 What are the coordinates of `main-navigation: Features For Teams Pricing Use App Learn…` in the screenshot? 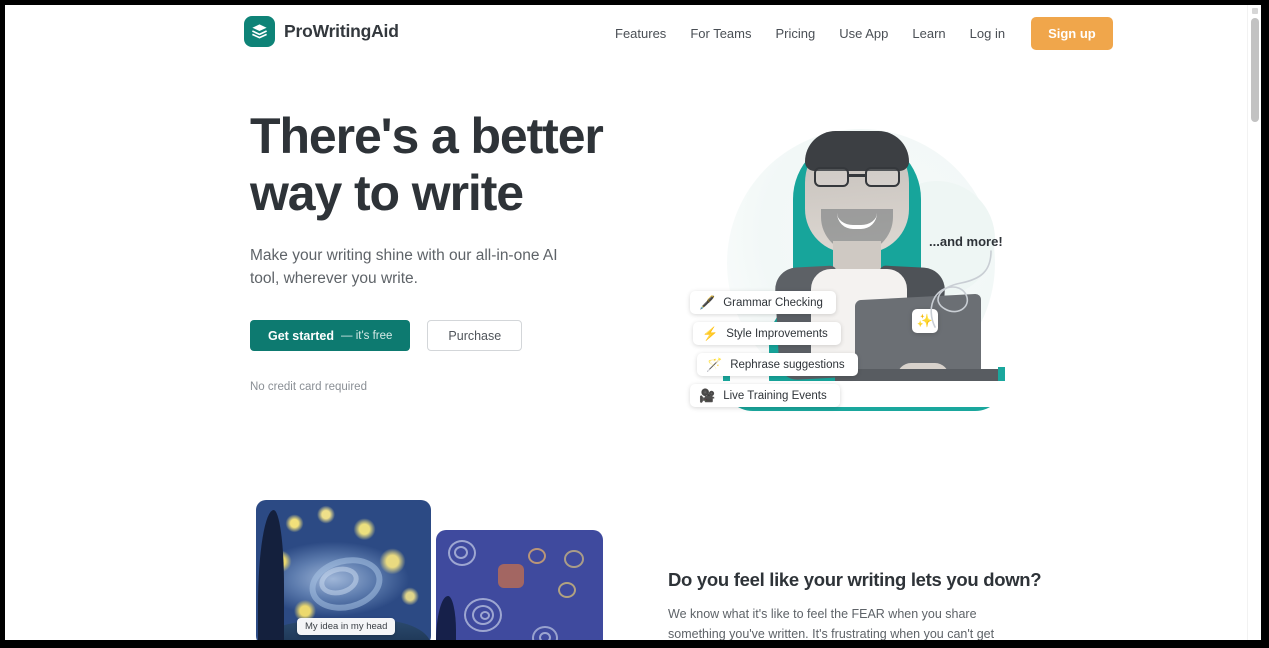 It's located at (858, 33).